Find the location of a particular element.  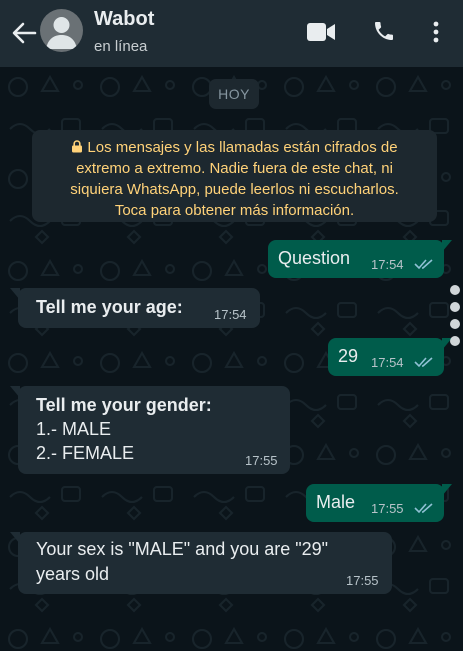

contact-name: Wabot is located at coordinates (124, 19).